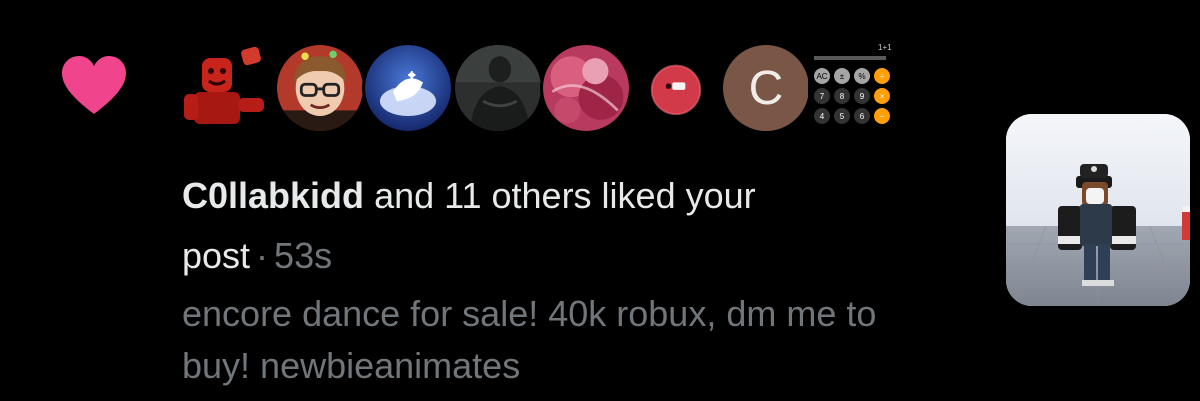 This screenshot has width=1200, height=401. I want to click on liker-name: C0llabkidd, so click(273, 195).